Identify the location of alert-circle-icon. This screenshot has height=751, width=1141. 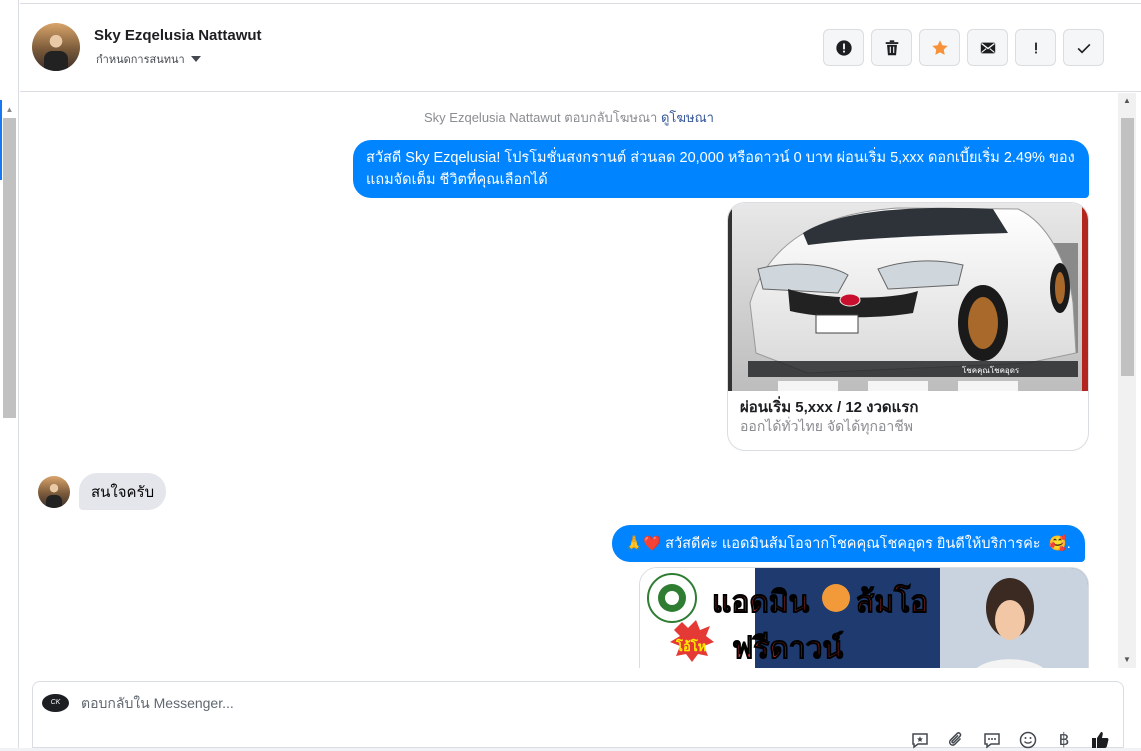
(843, 47).